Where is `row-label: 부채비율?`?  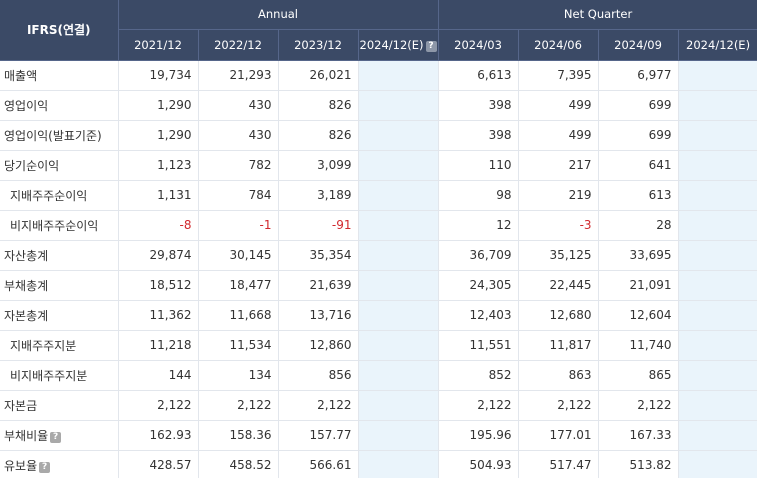 row-label: 부채비율? is located at coordinates (59, 435).